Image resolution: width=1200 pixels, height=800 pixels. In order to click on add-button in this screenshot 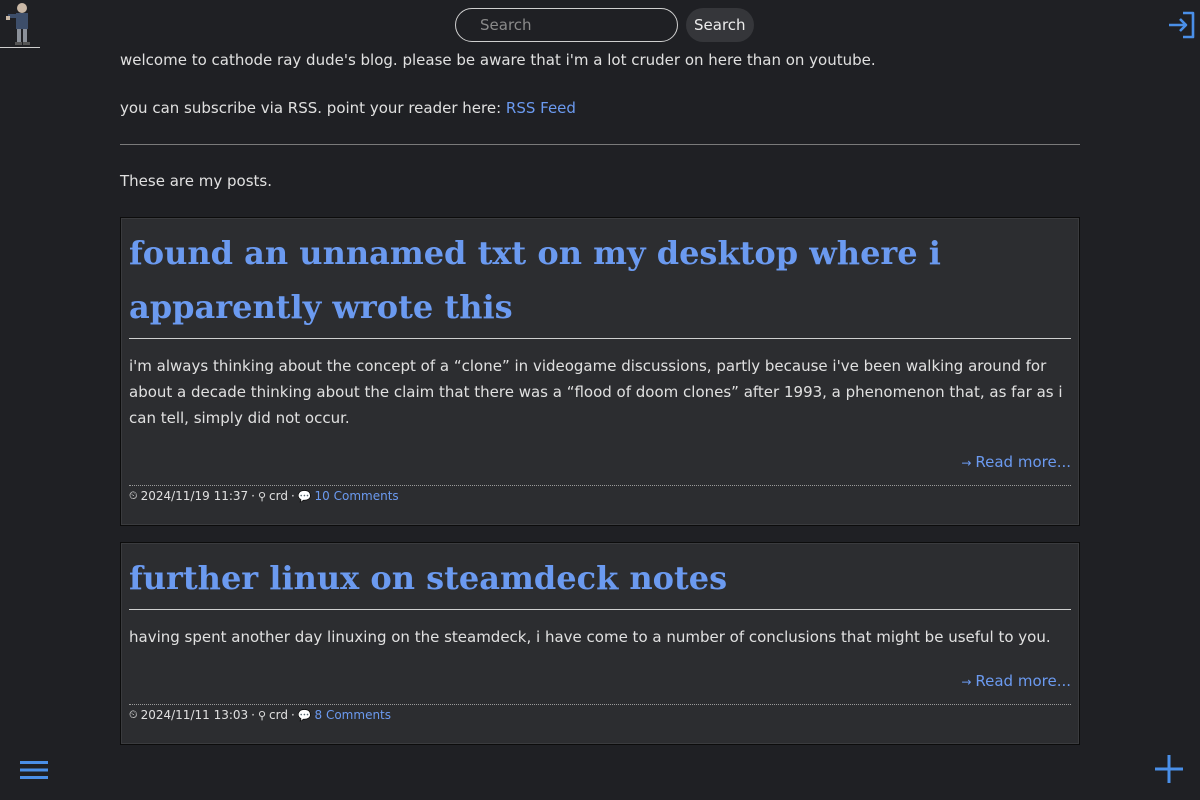, I will do `click(1169, 769)`.